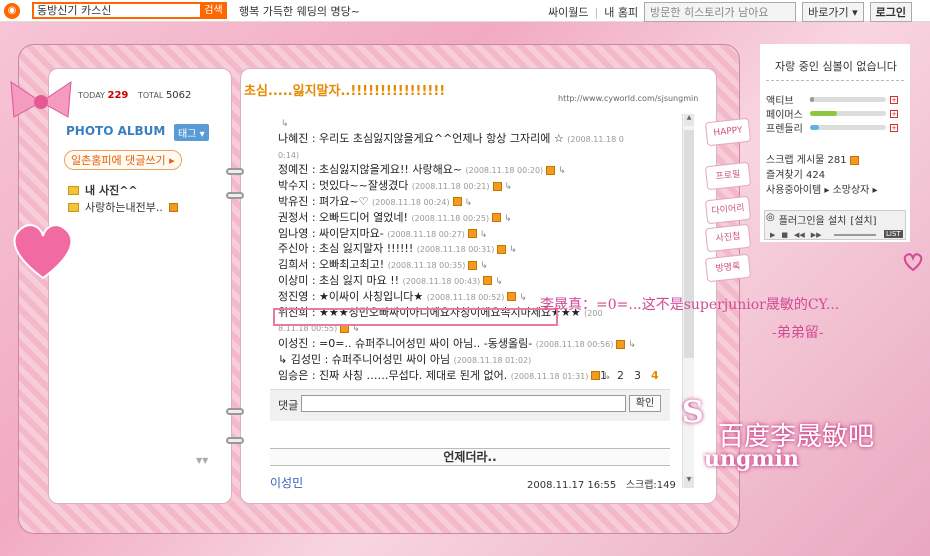  I want to click on today-count: 229, so click(118, 95).